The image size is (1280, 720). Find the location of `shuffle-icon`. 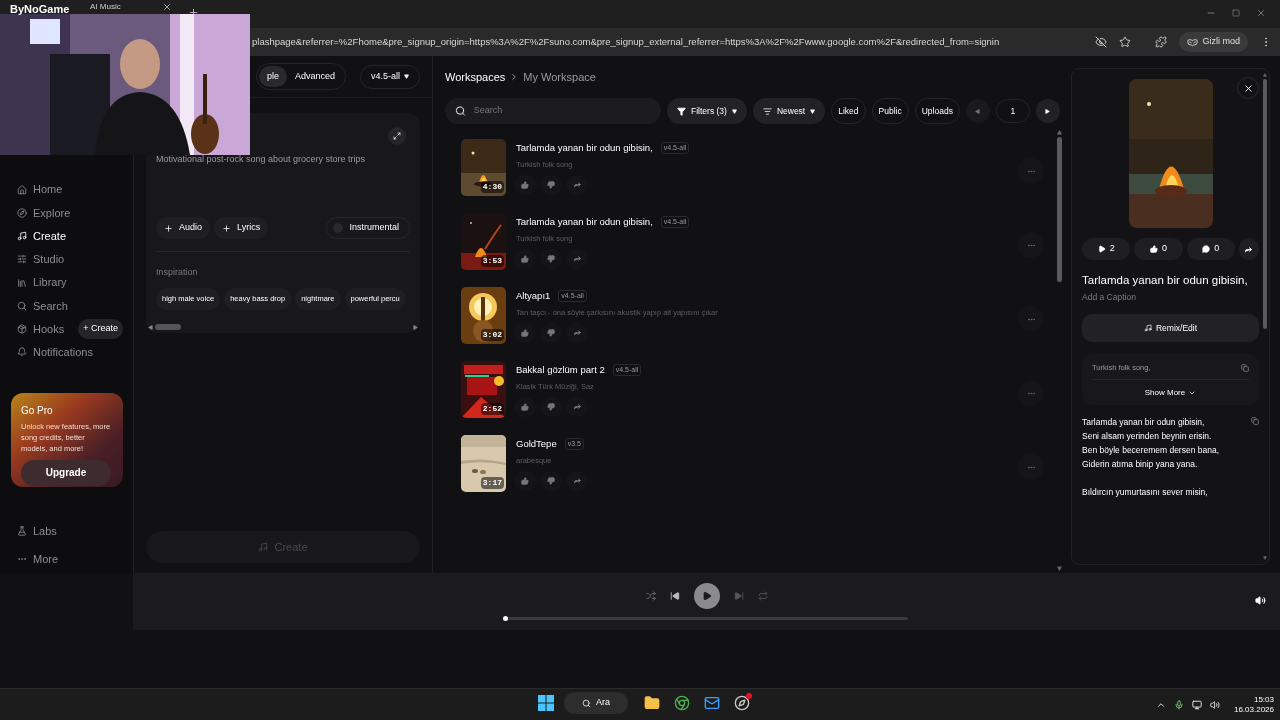

shuffle-icon is located at coordinates (650, 596).